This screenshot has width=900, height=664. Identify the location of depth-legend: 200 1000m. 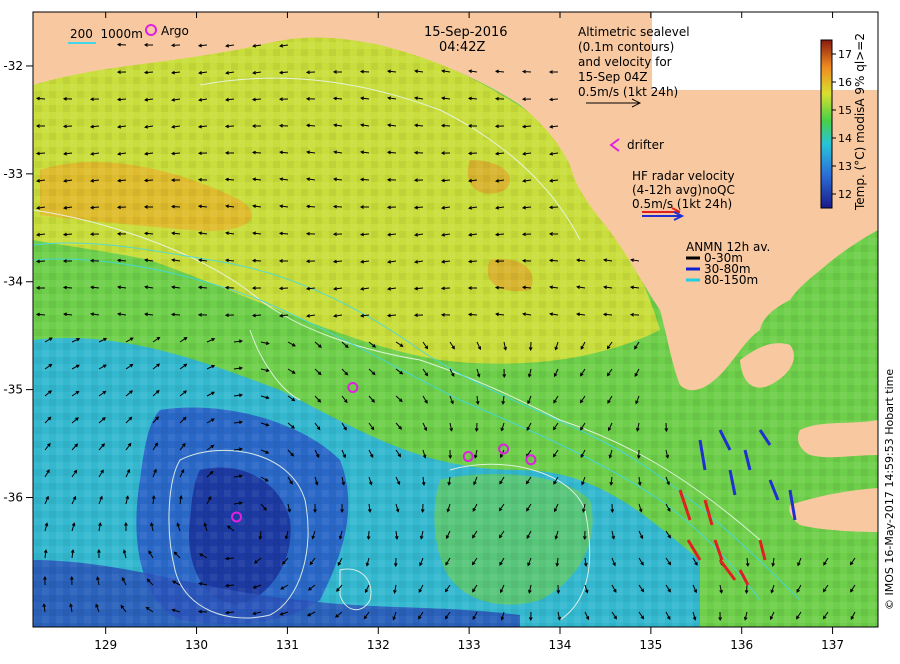
(105, 35).